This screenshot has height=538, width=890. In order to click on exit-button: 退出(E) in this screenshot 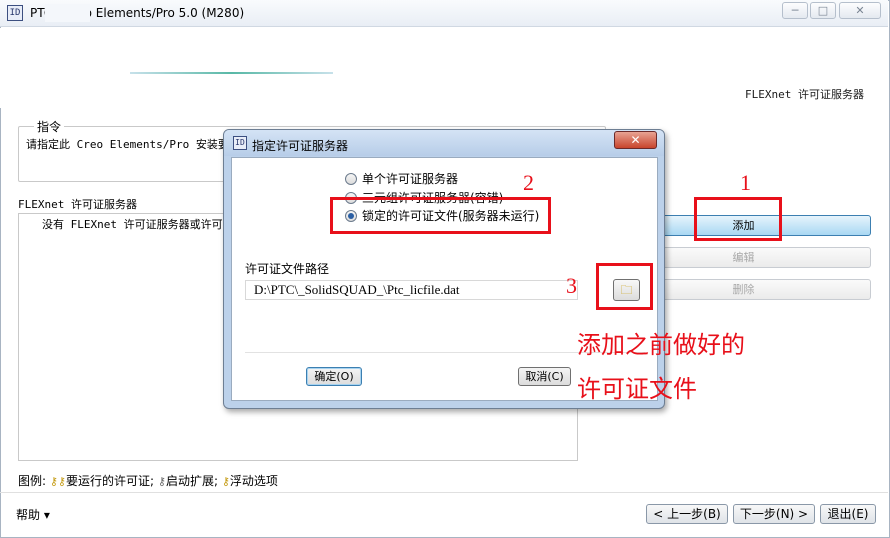, I will do `click(848, 514)`.